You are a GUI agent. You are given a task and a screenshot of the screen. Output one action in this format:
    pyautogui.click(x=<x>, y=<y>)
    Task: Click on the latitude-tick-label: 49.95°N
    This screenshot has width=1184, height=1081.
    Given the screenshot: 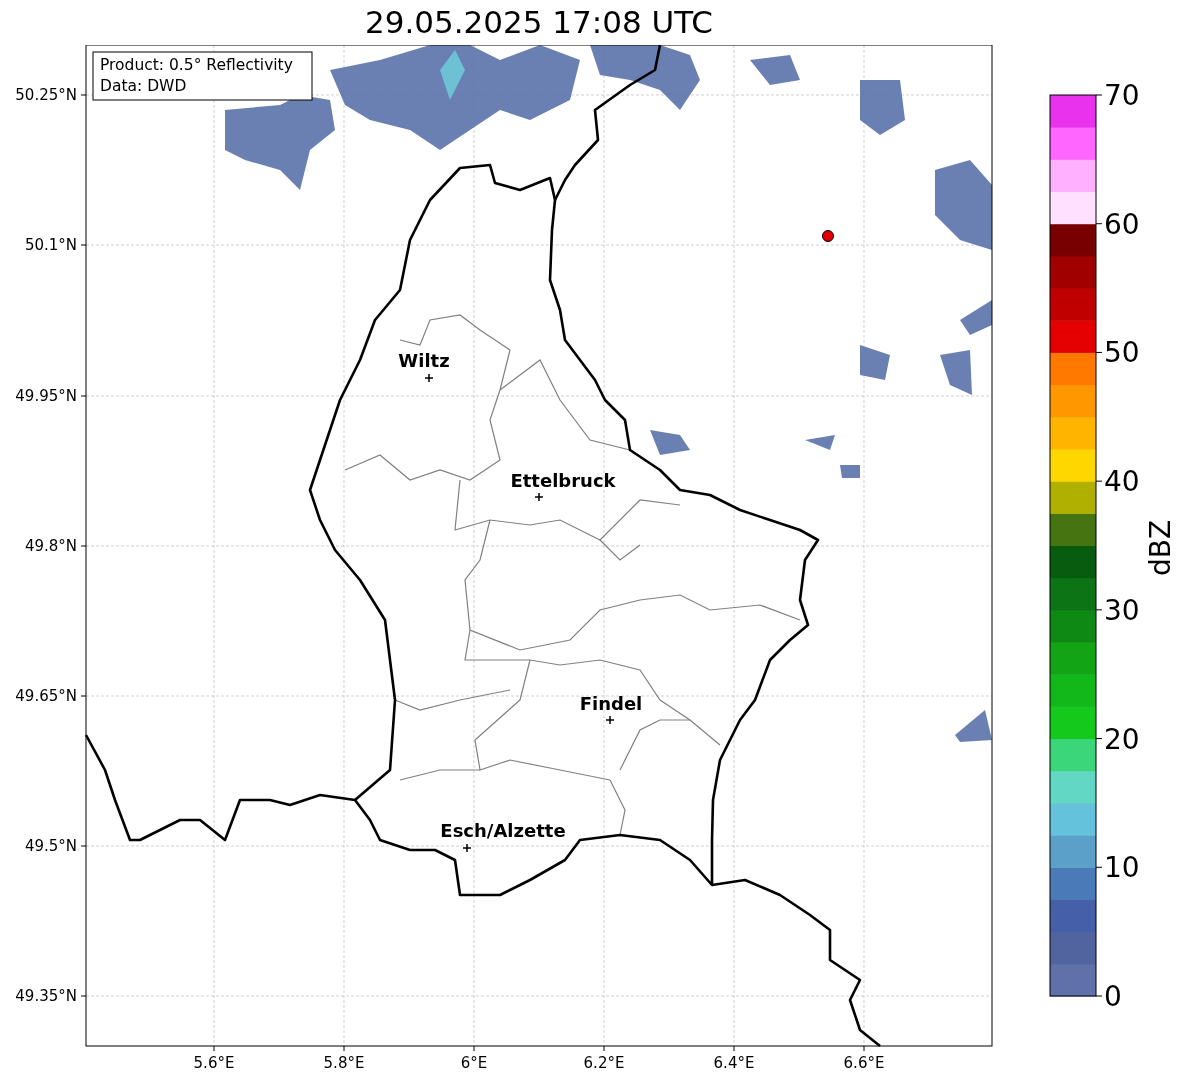 What is the action you would take?
    pyautogui.click(x=46, y=396)
    